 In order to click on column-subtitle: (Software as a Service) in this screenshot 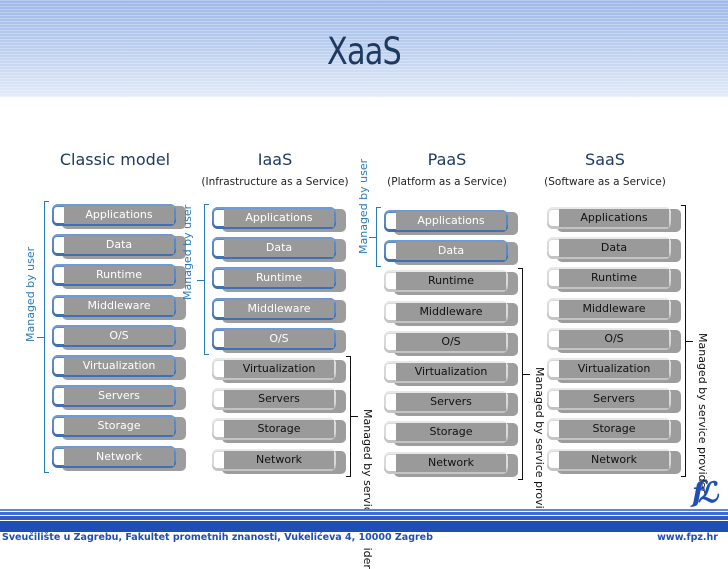, I will do `click(605, 182)`.